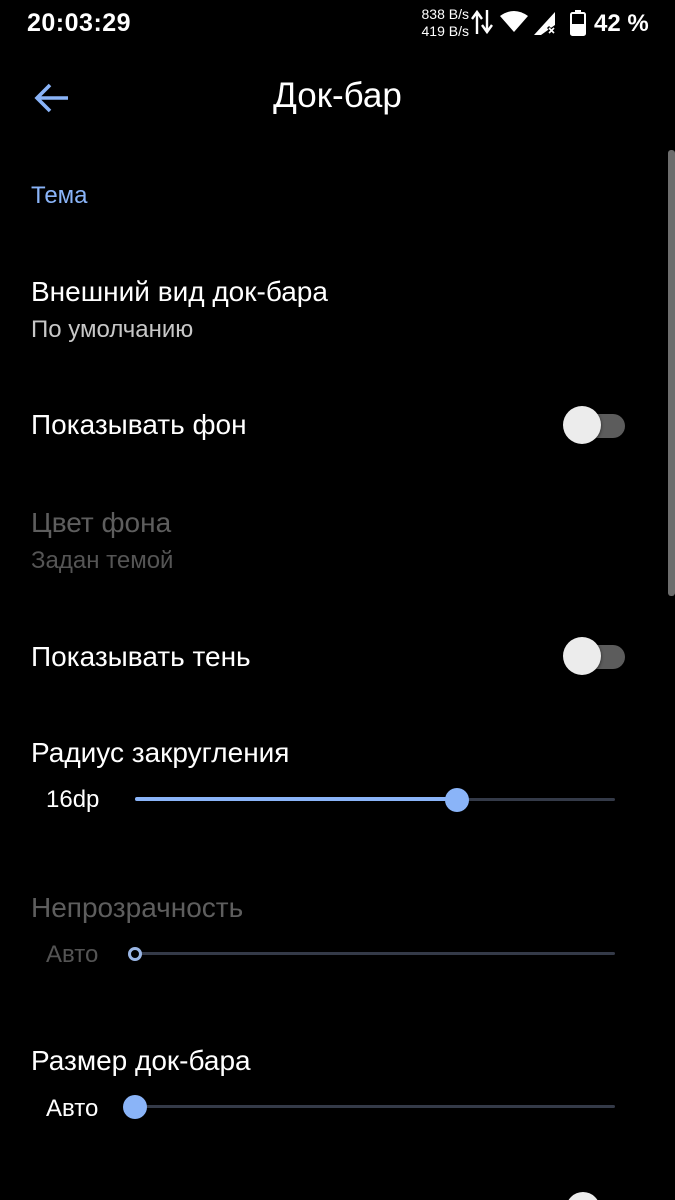  Describe the element at coordinates (583, 1196) in the screenshot. I see `next-toggle-thumb` at that location.